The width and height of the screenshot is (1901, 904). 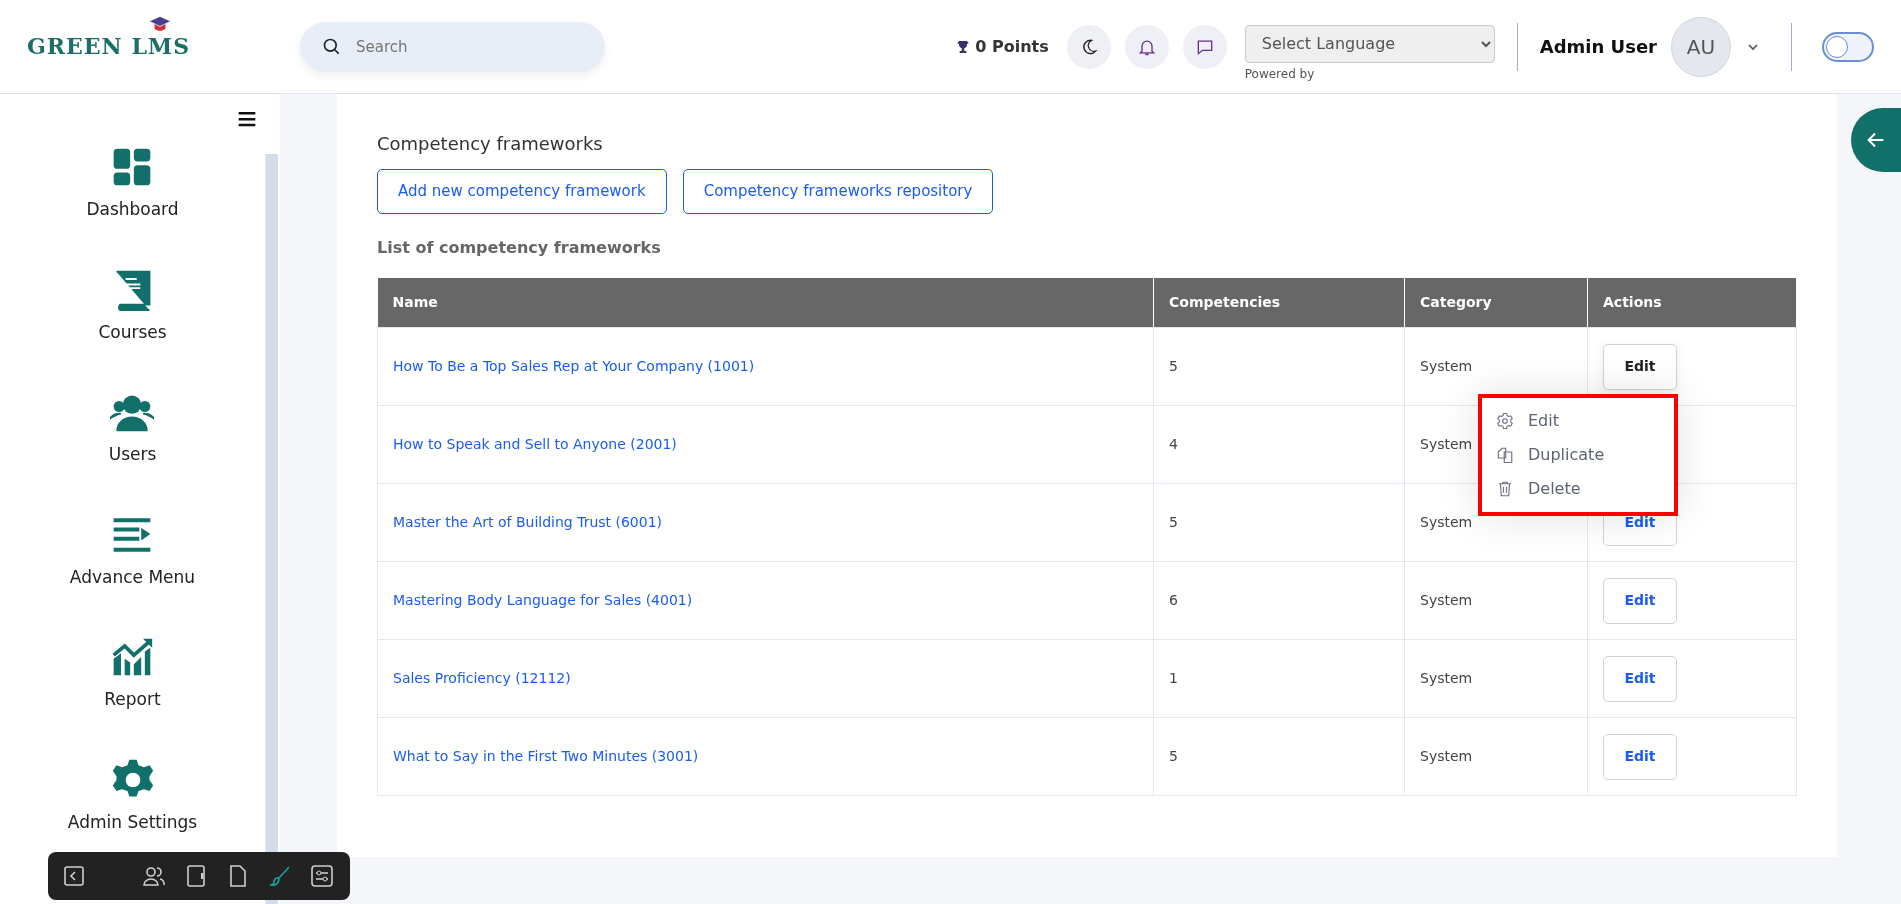 I want to click on trash-icon, so click(x=1505, y=488).